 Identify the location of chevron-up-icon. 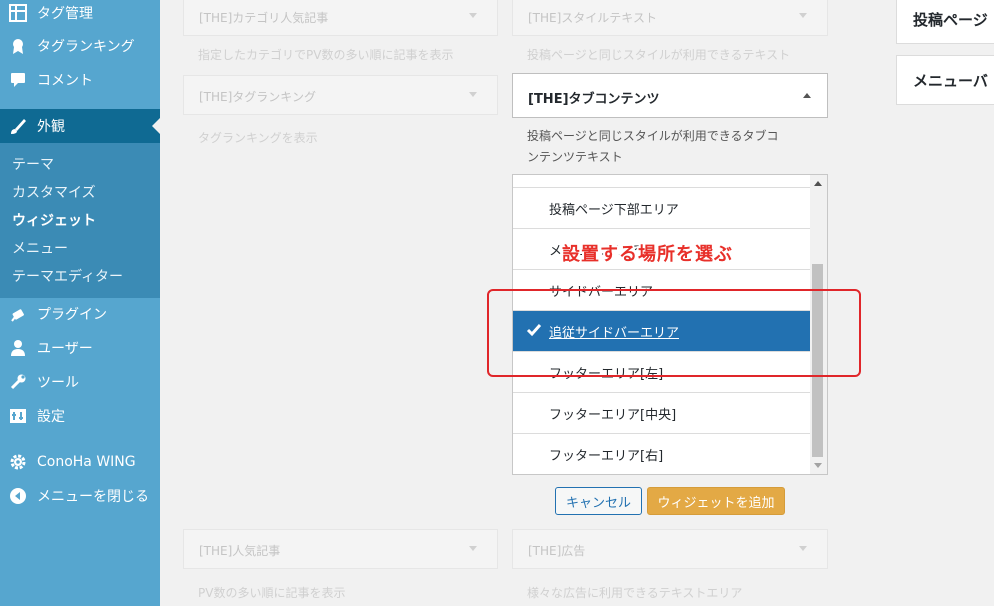
(807, 95).